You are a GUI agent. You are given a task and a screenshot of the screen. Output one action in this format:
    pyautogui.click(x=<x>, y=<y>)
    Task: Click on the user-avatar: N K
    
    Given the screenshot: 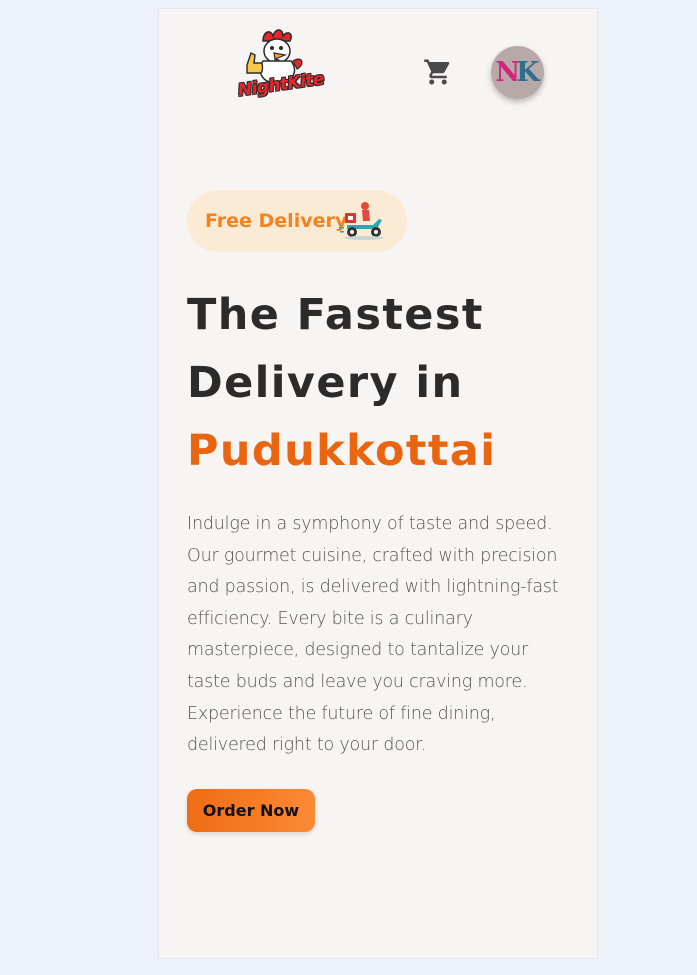 What is the action you would take?
    pyautogui.click(x=517, y=72)
    